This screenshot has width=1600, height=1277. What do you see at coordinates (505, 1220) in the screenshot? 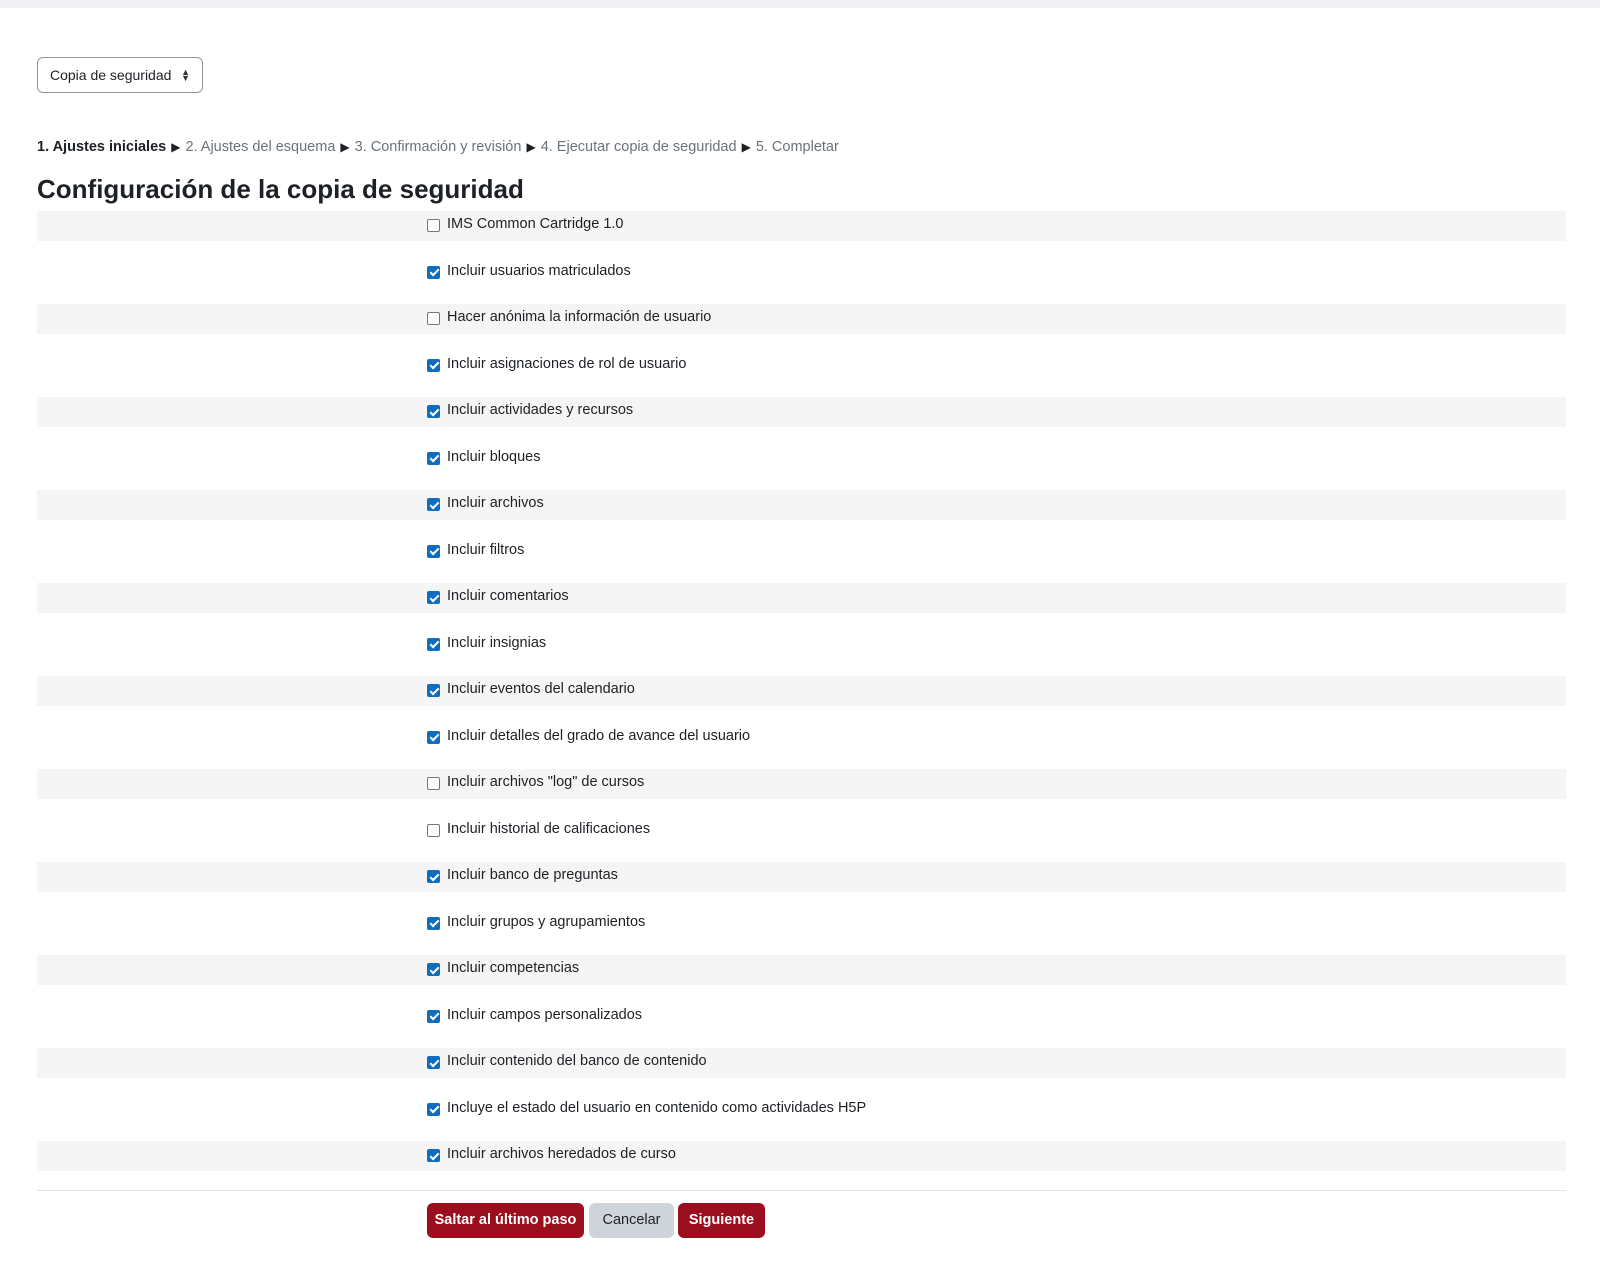
I see `skip-to-last-step-button: Saltar al último paso` at bounding box center [505, 1220].